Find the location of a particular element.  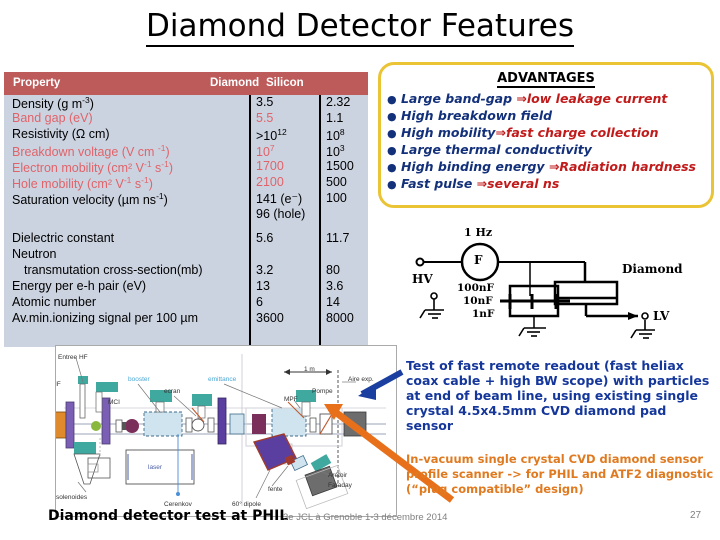

table-cell-silicon: 2.32 is located at coordinates (338, 102).